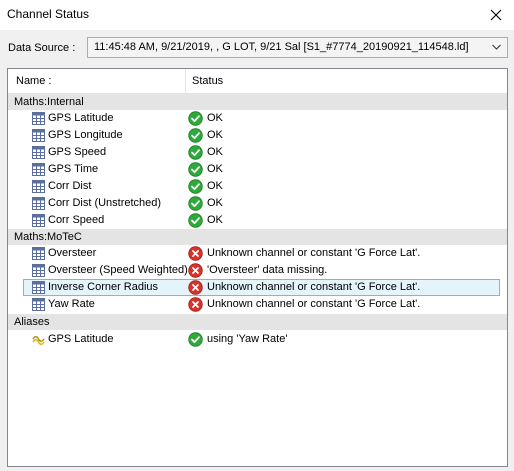  I want to click on channel-name: Oversteer (Speed Weighted), so click(118, 270).